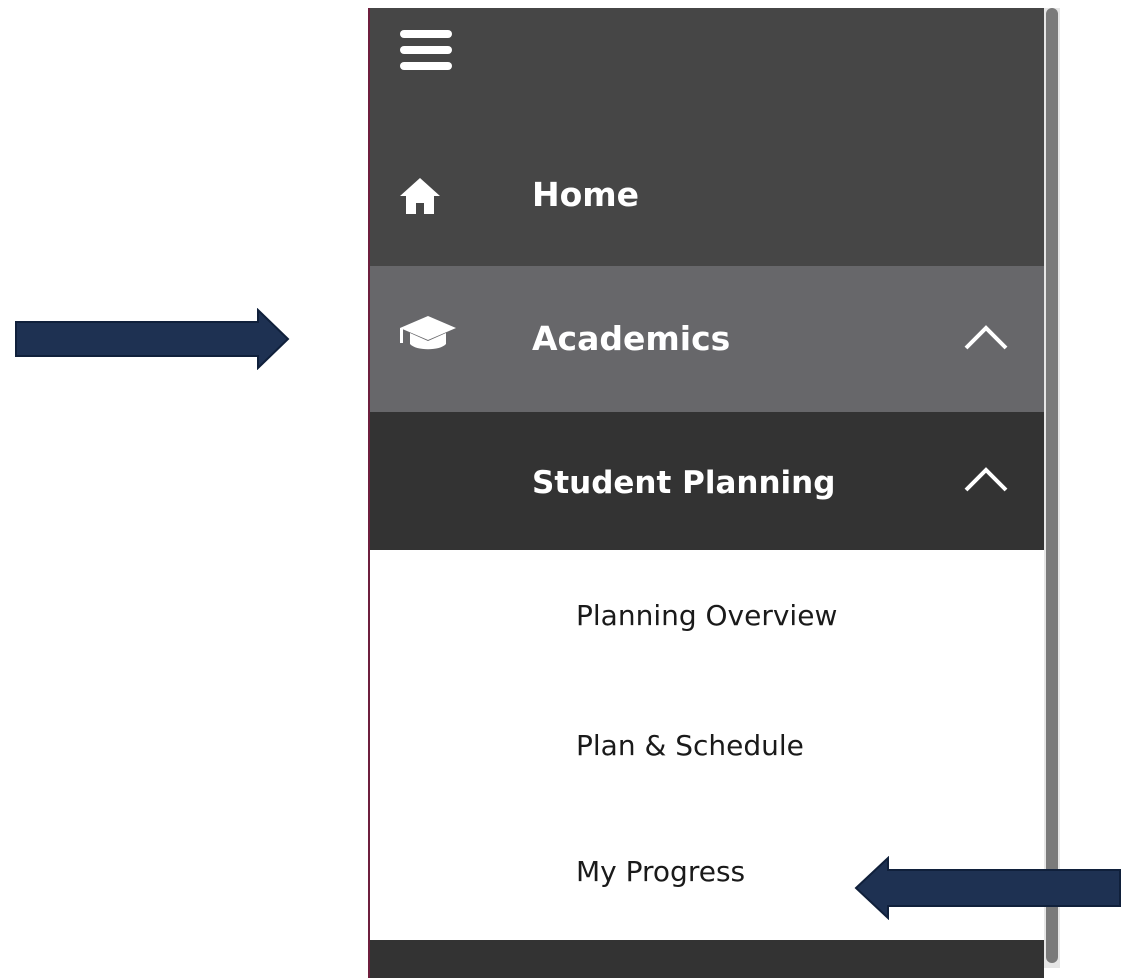 Image resolution: width=1121 pixels, height=978 pixels. I want to click on menu-item-plan-and-schedule: Plan & Schedule, so click(690, 746).